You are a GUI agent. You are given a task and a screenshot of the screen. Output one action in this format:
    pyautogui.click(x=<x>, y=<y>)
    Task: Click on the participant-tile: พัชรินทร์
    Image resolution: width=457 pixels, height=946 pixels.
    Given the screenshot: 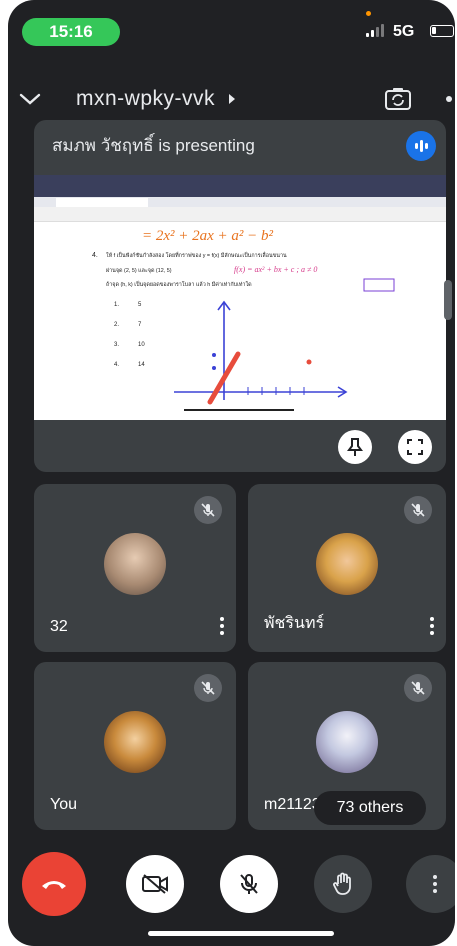 What is the action you would take?
    pyautogui.click(x=347, y=568)
    